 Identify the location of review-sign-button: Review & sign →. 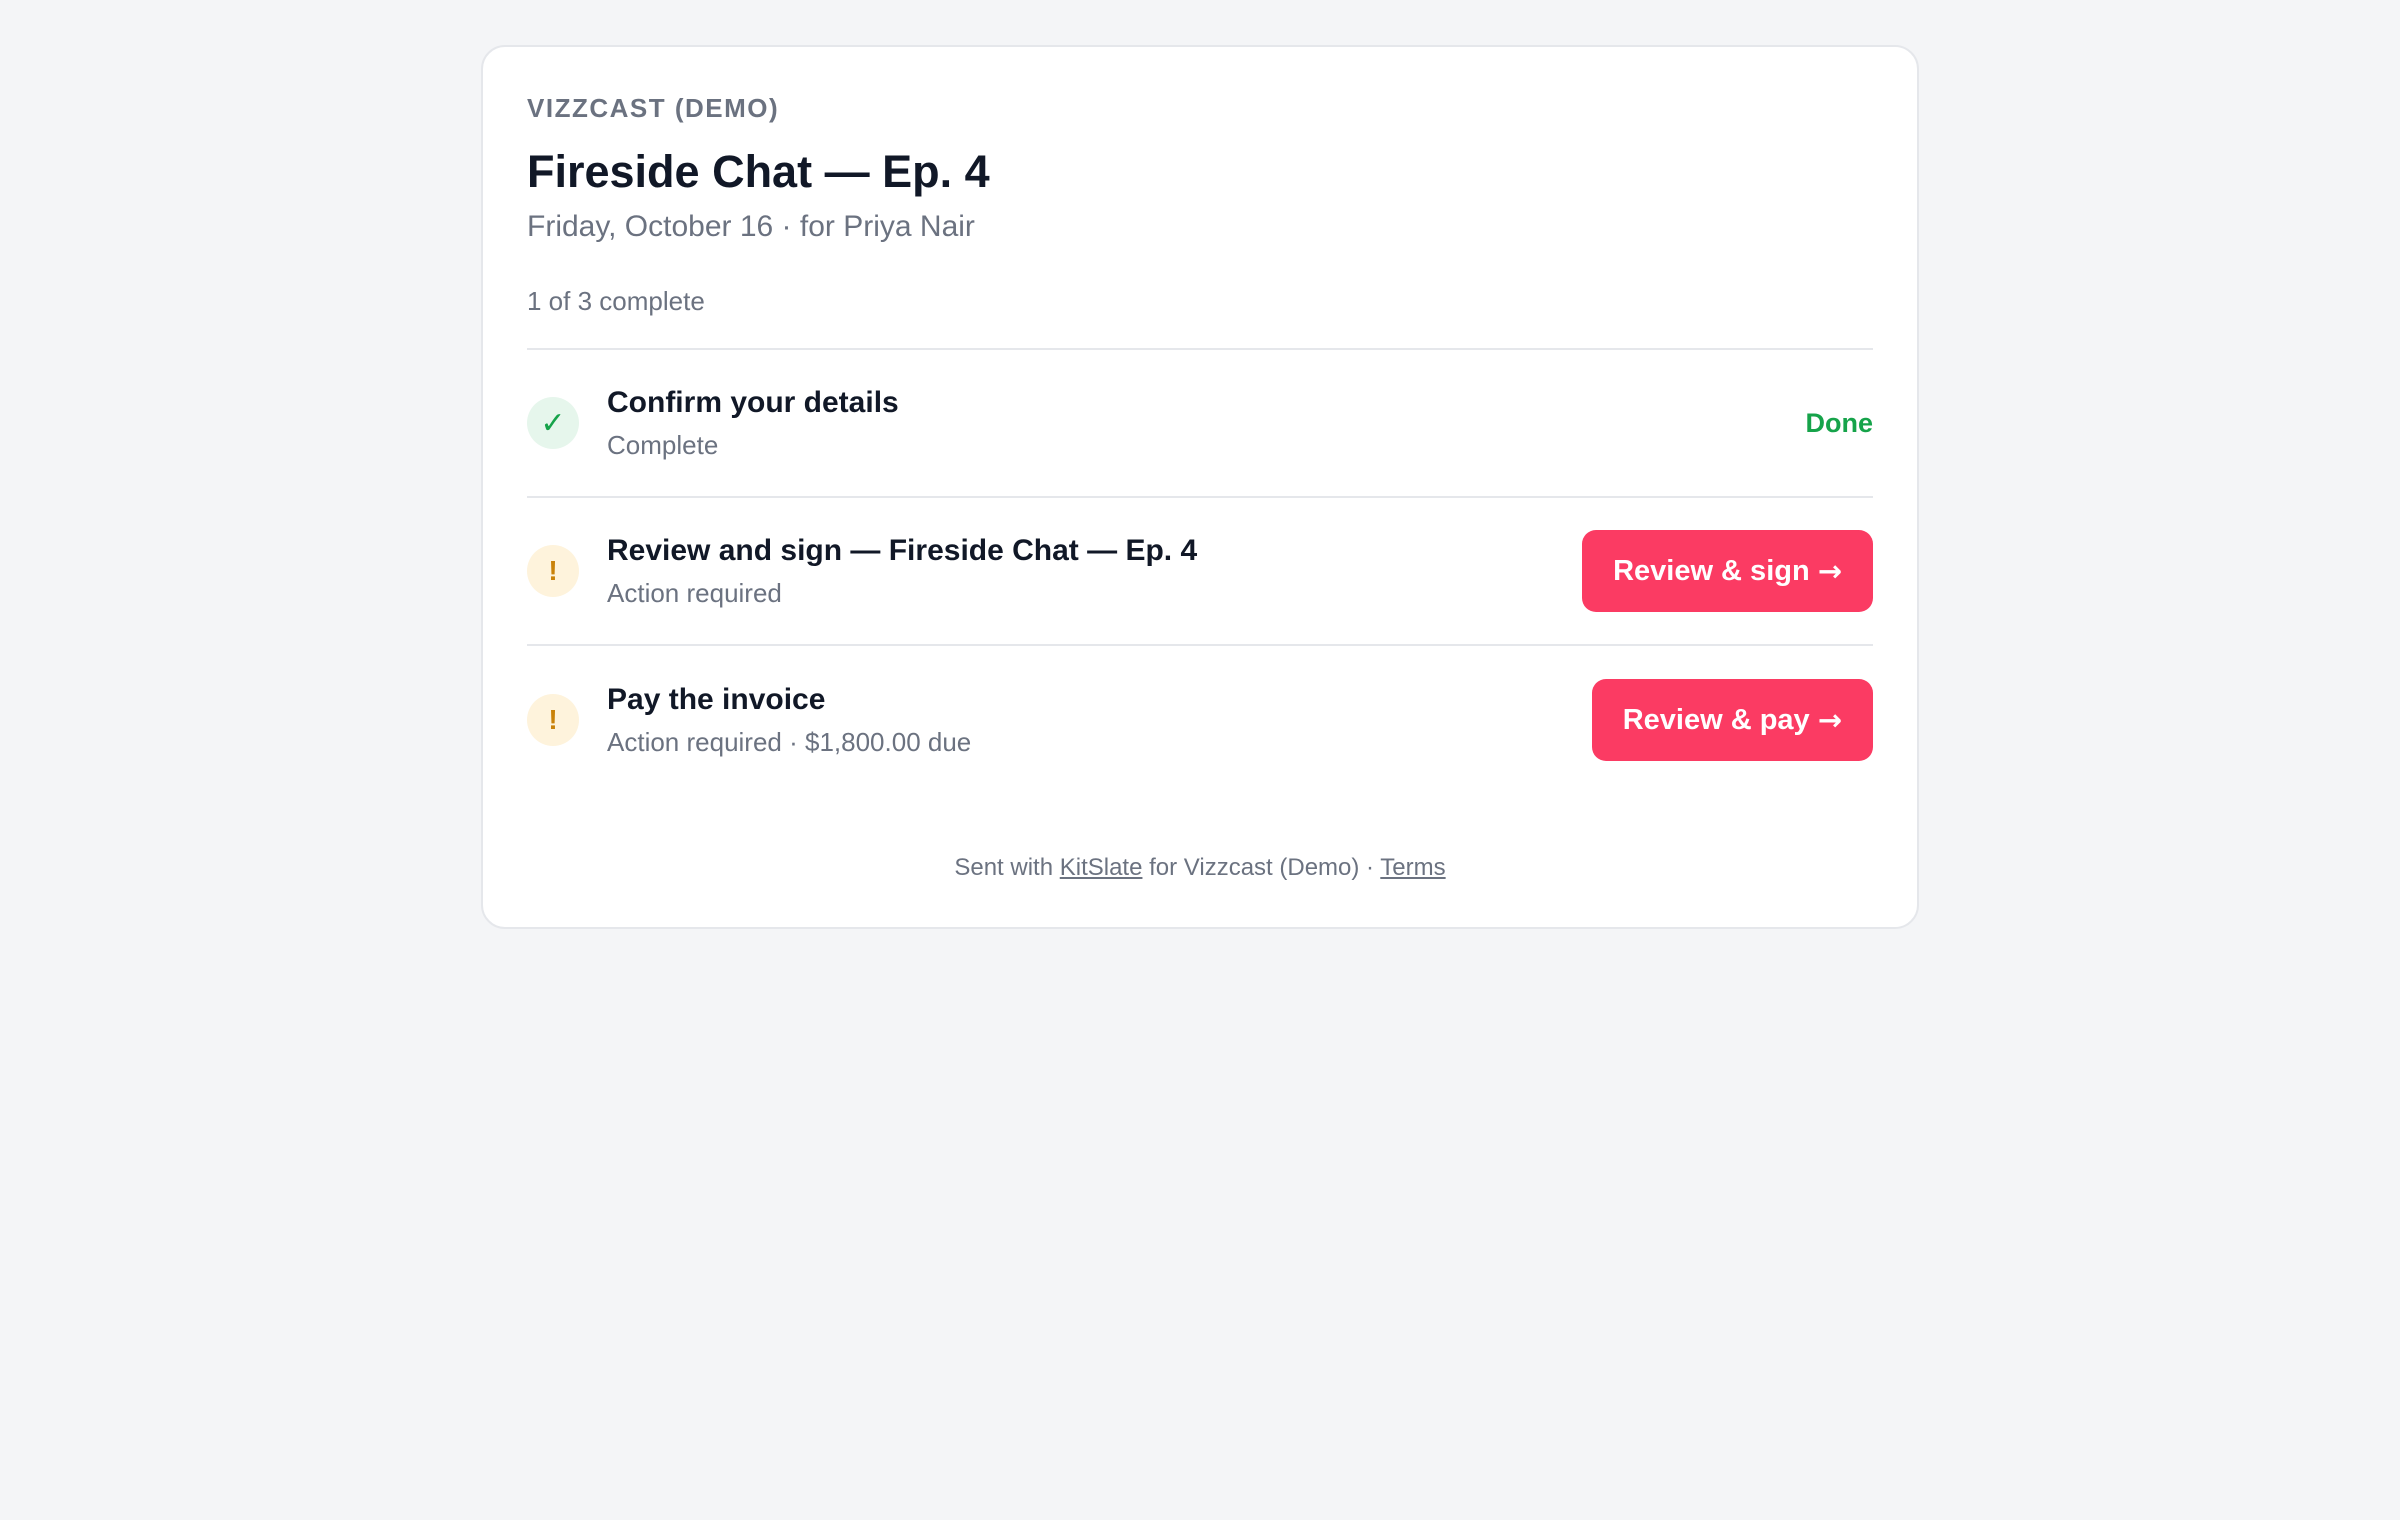
(1727, 571).